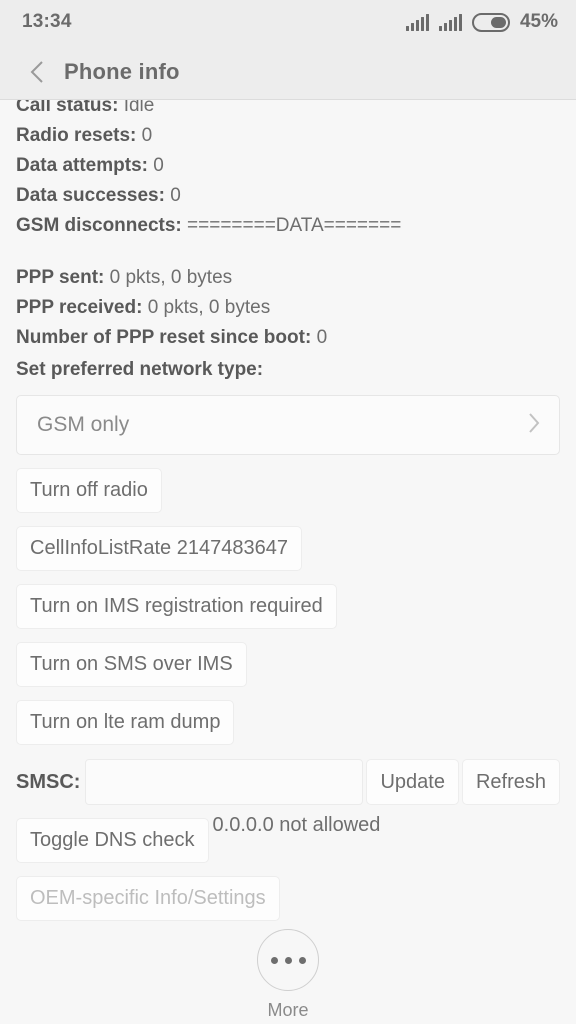 This screenshot has width=576, height=1024. What do you see at coordinates (99, 225) in the screenshot?
I see `info-label: GSM disconnects:` at bounding box center [99, 225].